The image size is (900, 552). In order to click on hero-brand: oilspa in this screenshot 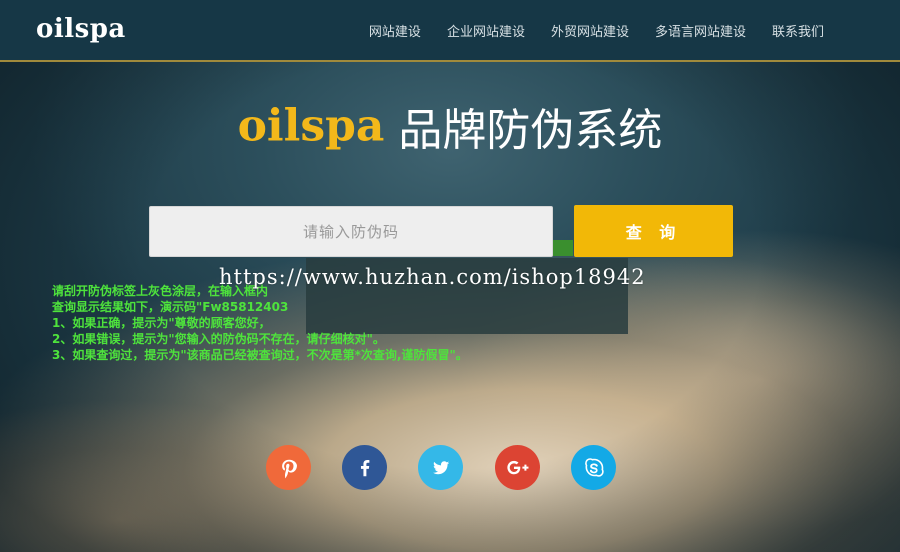, I will do `click(311, 126)`.